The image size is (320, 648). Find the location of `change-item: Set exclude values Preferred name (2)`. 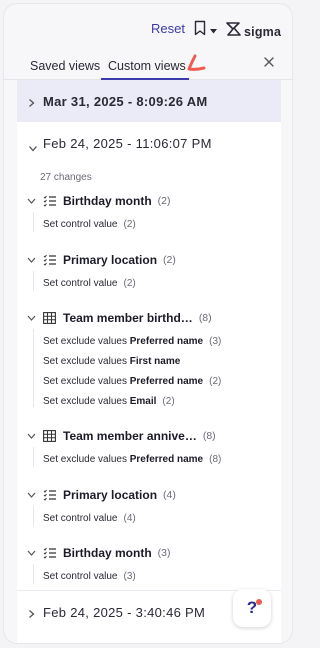

change-item: Set exclude values Preferred name (2) is located at coordinates (132, 381).